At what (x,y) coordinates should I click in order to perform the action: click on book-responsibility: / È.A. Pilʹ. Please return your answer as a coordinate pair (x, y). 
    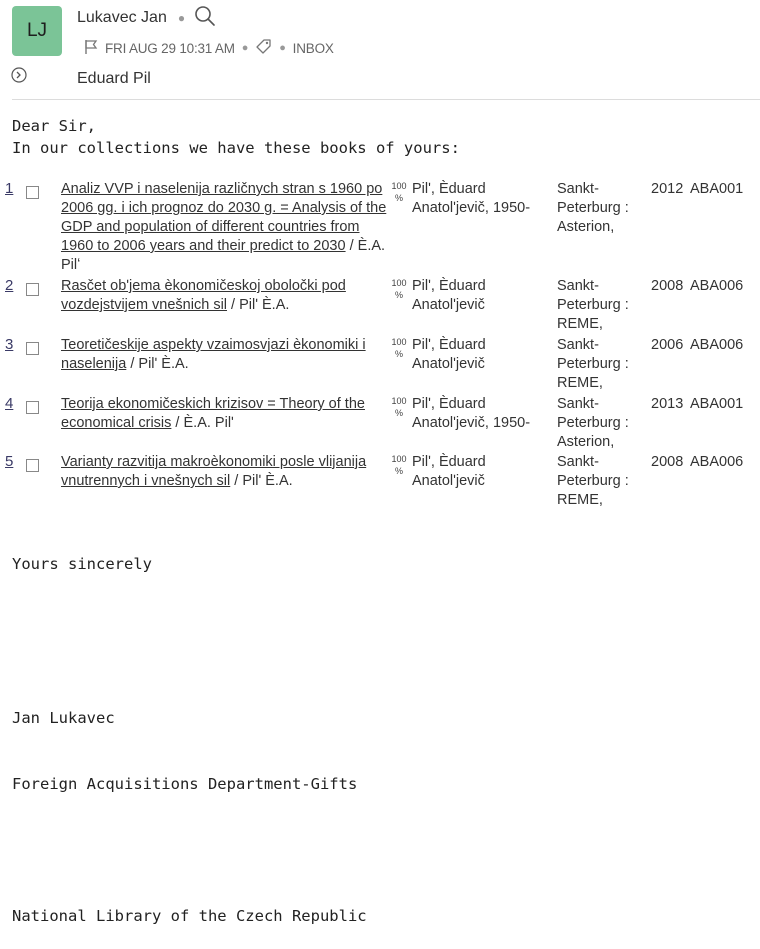
    Looking at the image, I should click on (202, 423).